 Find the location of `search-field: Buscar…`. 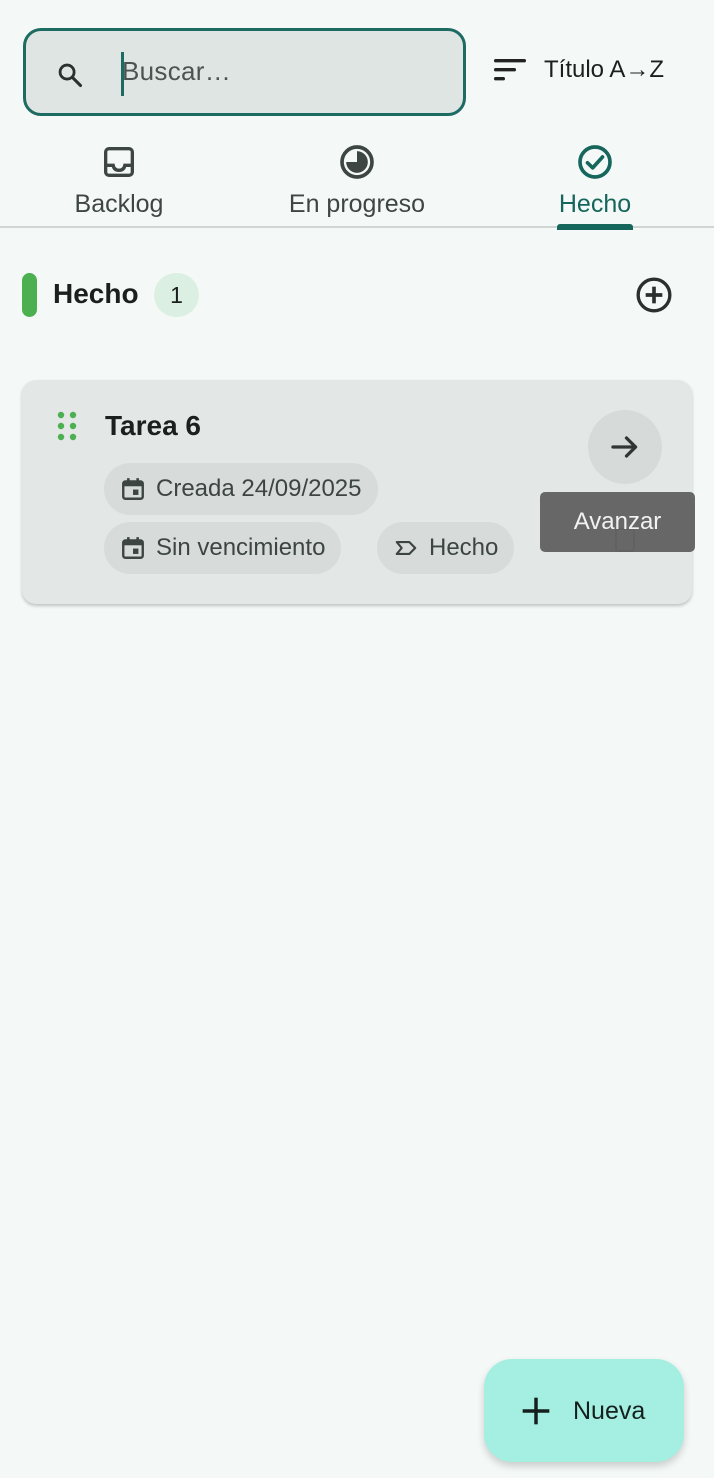

search-field: Buscar… is located at coordinates (244, 72).